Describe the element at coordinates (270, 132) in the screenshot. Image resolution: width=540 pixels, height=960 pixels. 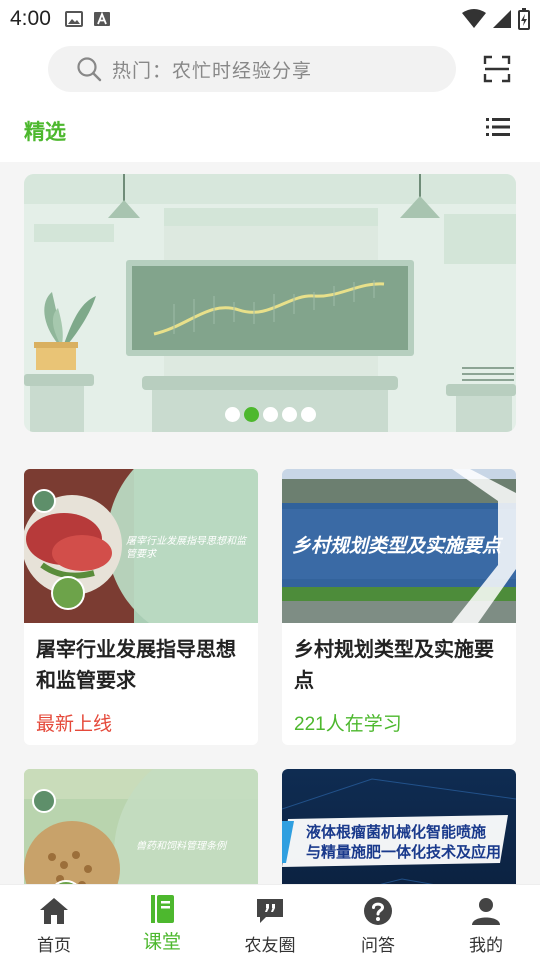
I see `tab-bar: 精选` at that location.